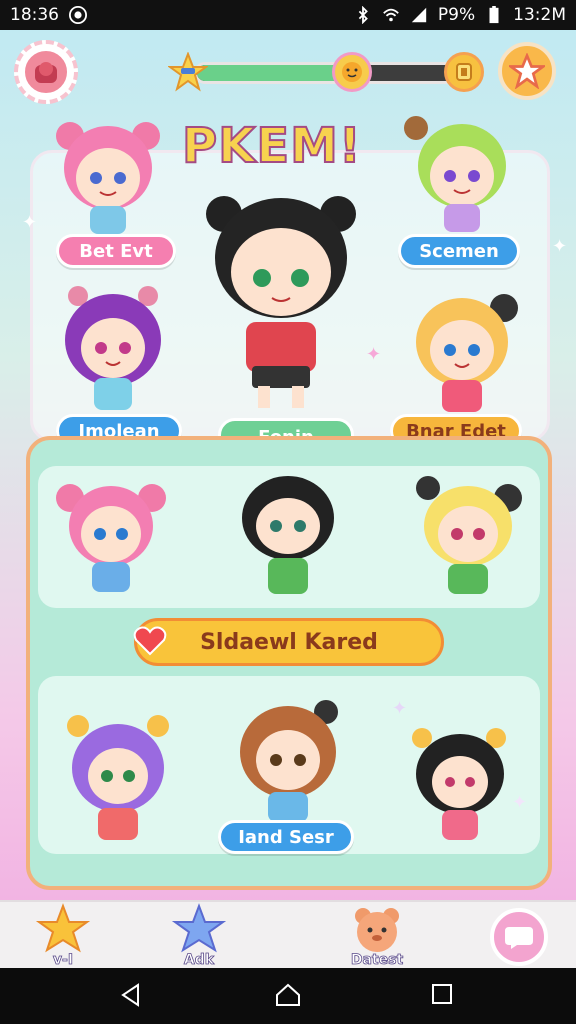  What do you see at coordinates (111, 536) in the screenshot?
I see `character-pink-twin` at bounding box center [111, 536].